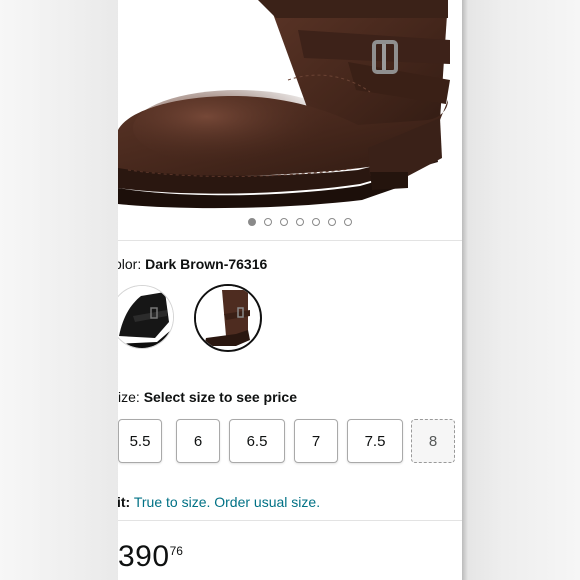 The height and width of the screenshot is (580, 580). What do you see at coordinates (433, 441) in the screenshot?
I see `size-option-8-unavailable: 8` at bounding box center [433, 441].